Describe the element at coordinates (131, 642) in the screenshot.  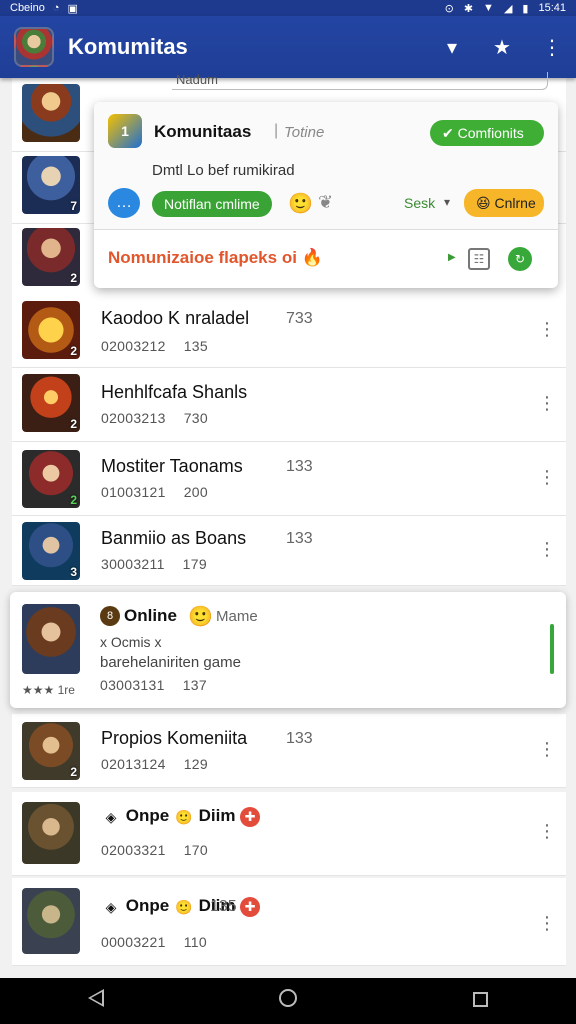
I see `online-tags: x Ocmis x` at that location.